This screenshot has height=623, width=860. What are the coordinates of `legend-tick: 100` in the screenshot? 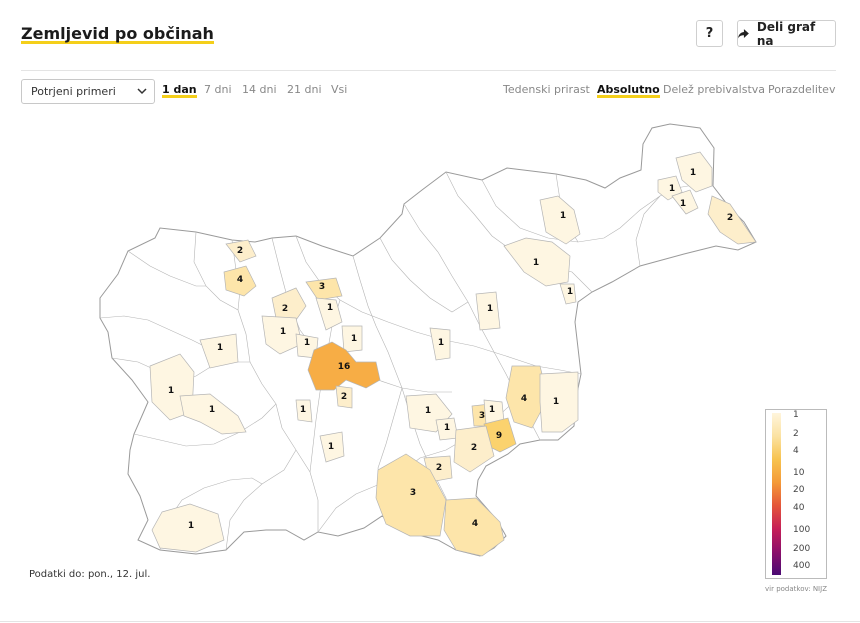 It's located at (802, 530).